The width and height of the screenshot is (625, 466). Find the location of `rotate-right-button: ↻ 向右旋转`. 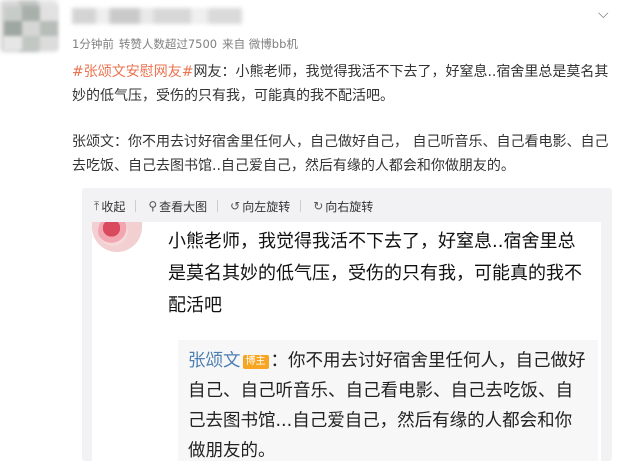

rotate-right-button: ↻ 向右旋转 is located at coordinates (343, 206).